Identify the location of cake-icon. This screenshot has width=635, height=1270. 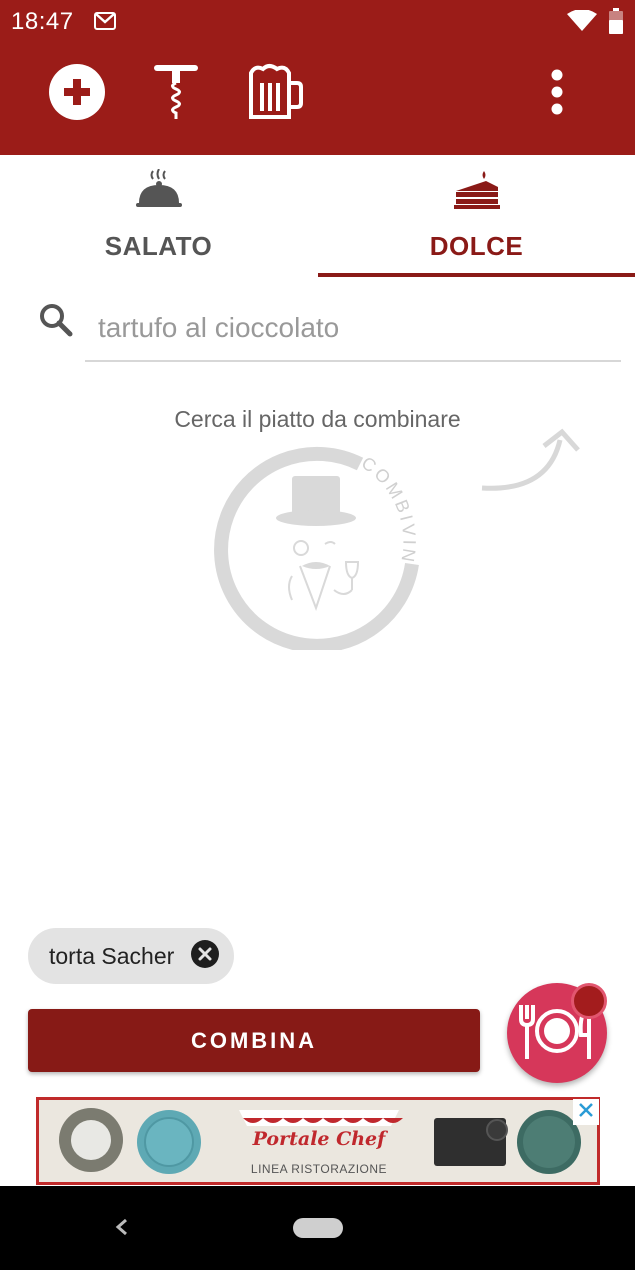
(476, 191).